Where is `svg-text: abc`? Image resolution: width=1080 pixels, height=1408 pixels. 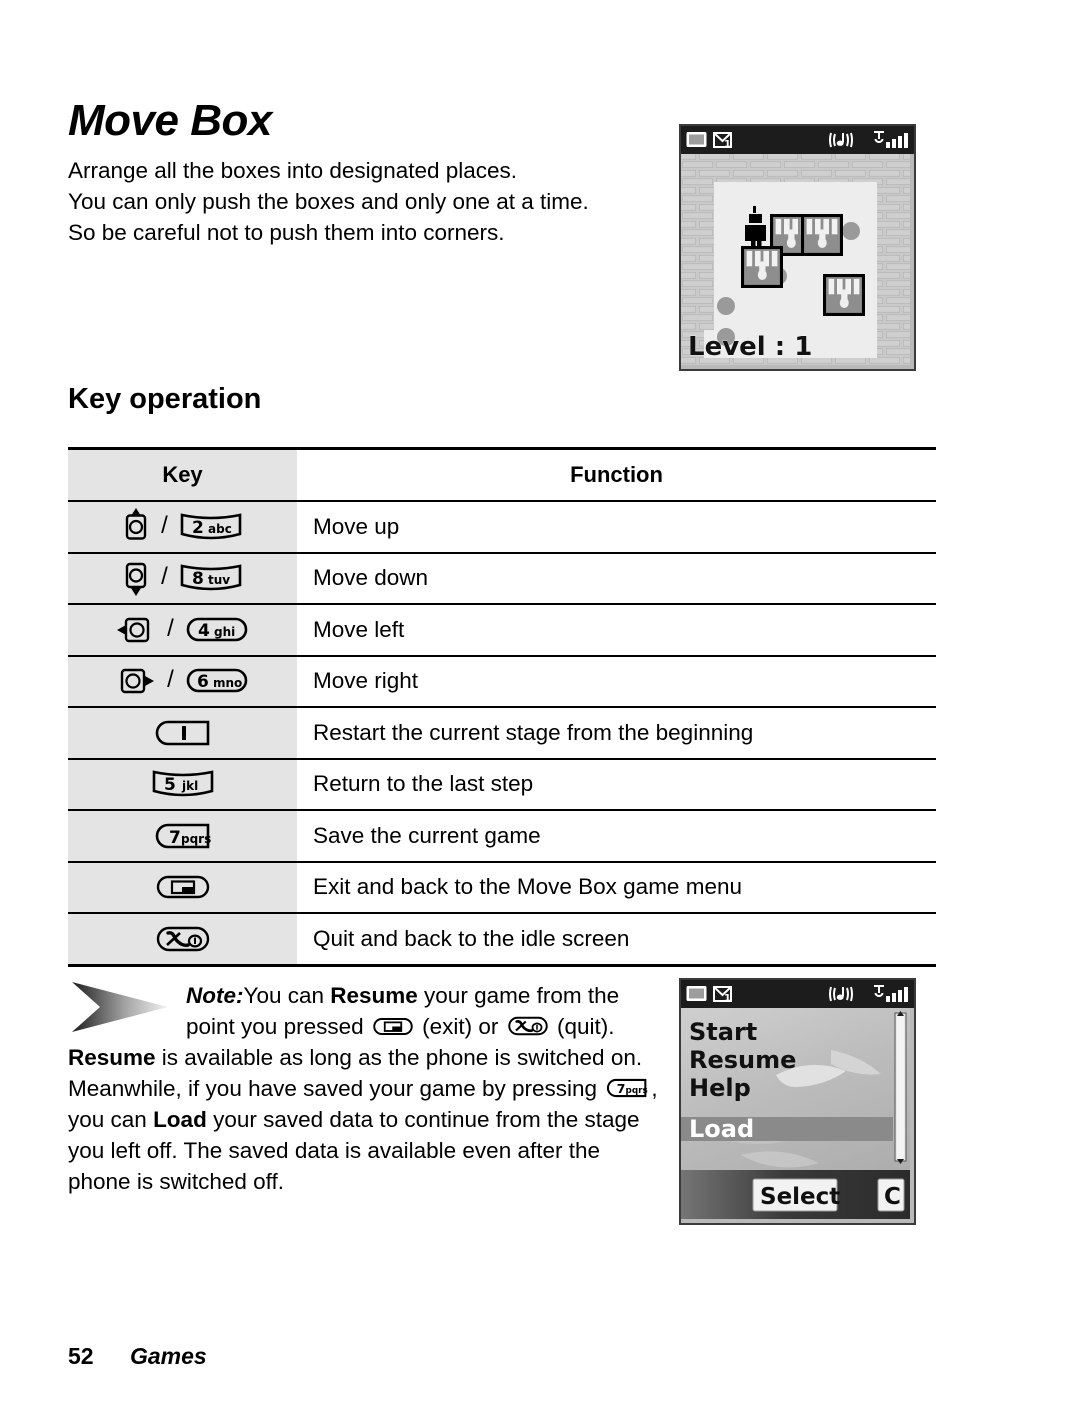
svg-text: abc is located at coordinates (220, 529).